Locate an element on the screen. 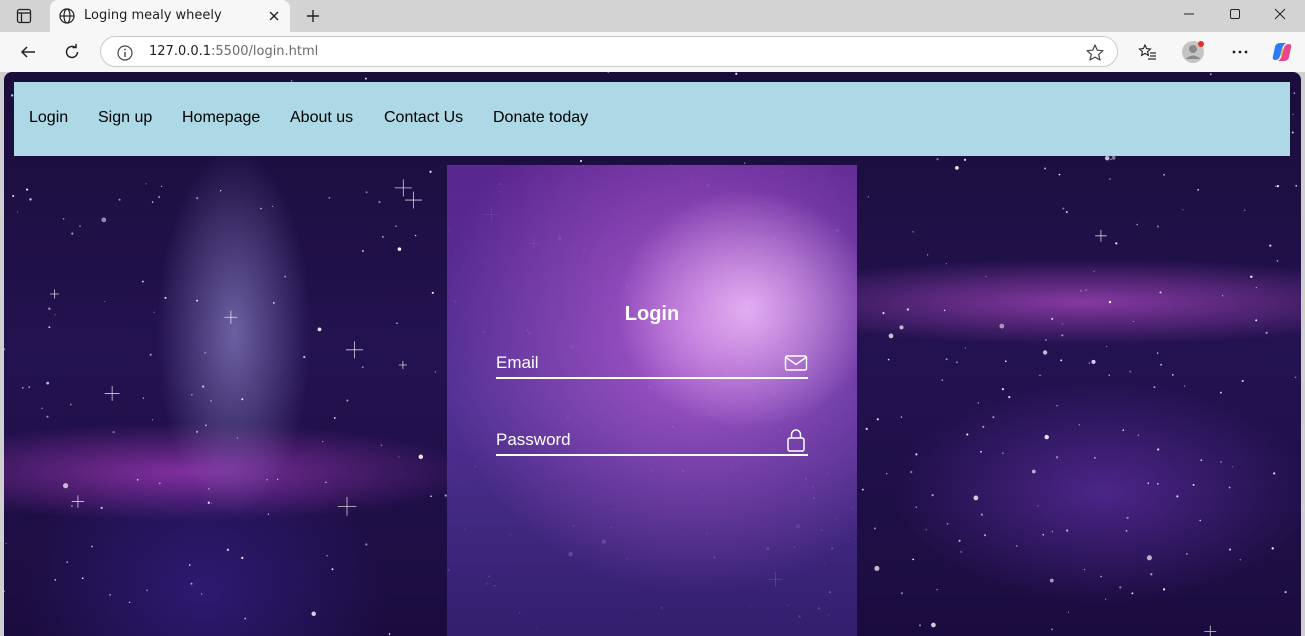  new-tab-icon is located at coordinates (313, 16).